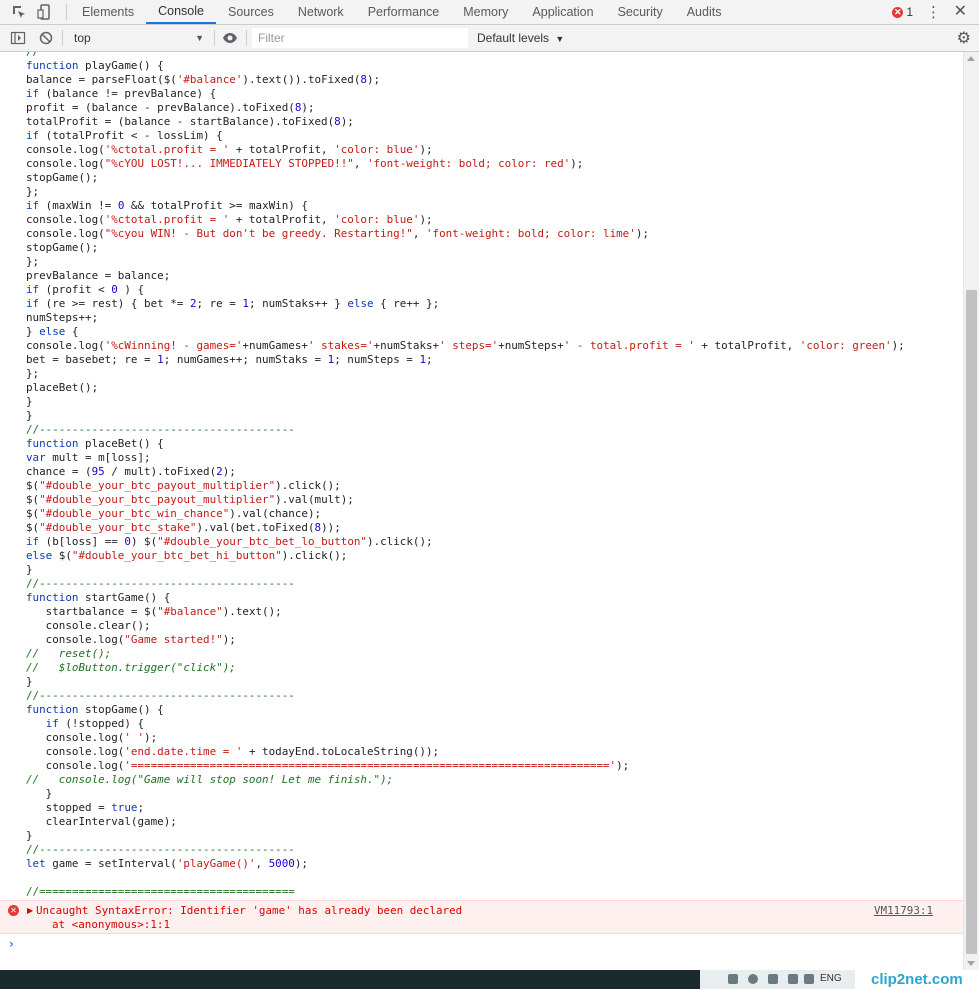 The height and width of the screenshot is (989, 979). I want to click on code-line: if (totalProfit < - lossLim) {, so click(124, 135).